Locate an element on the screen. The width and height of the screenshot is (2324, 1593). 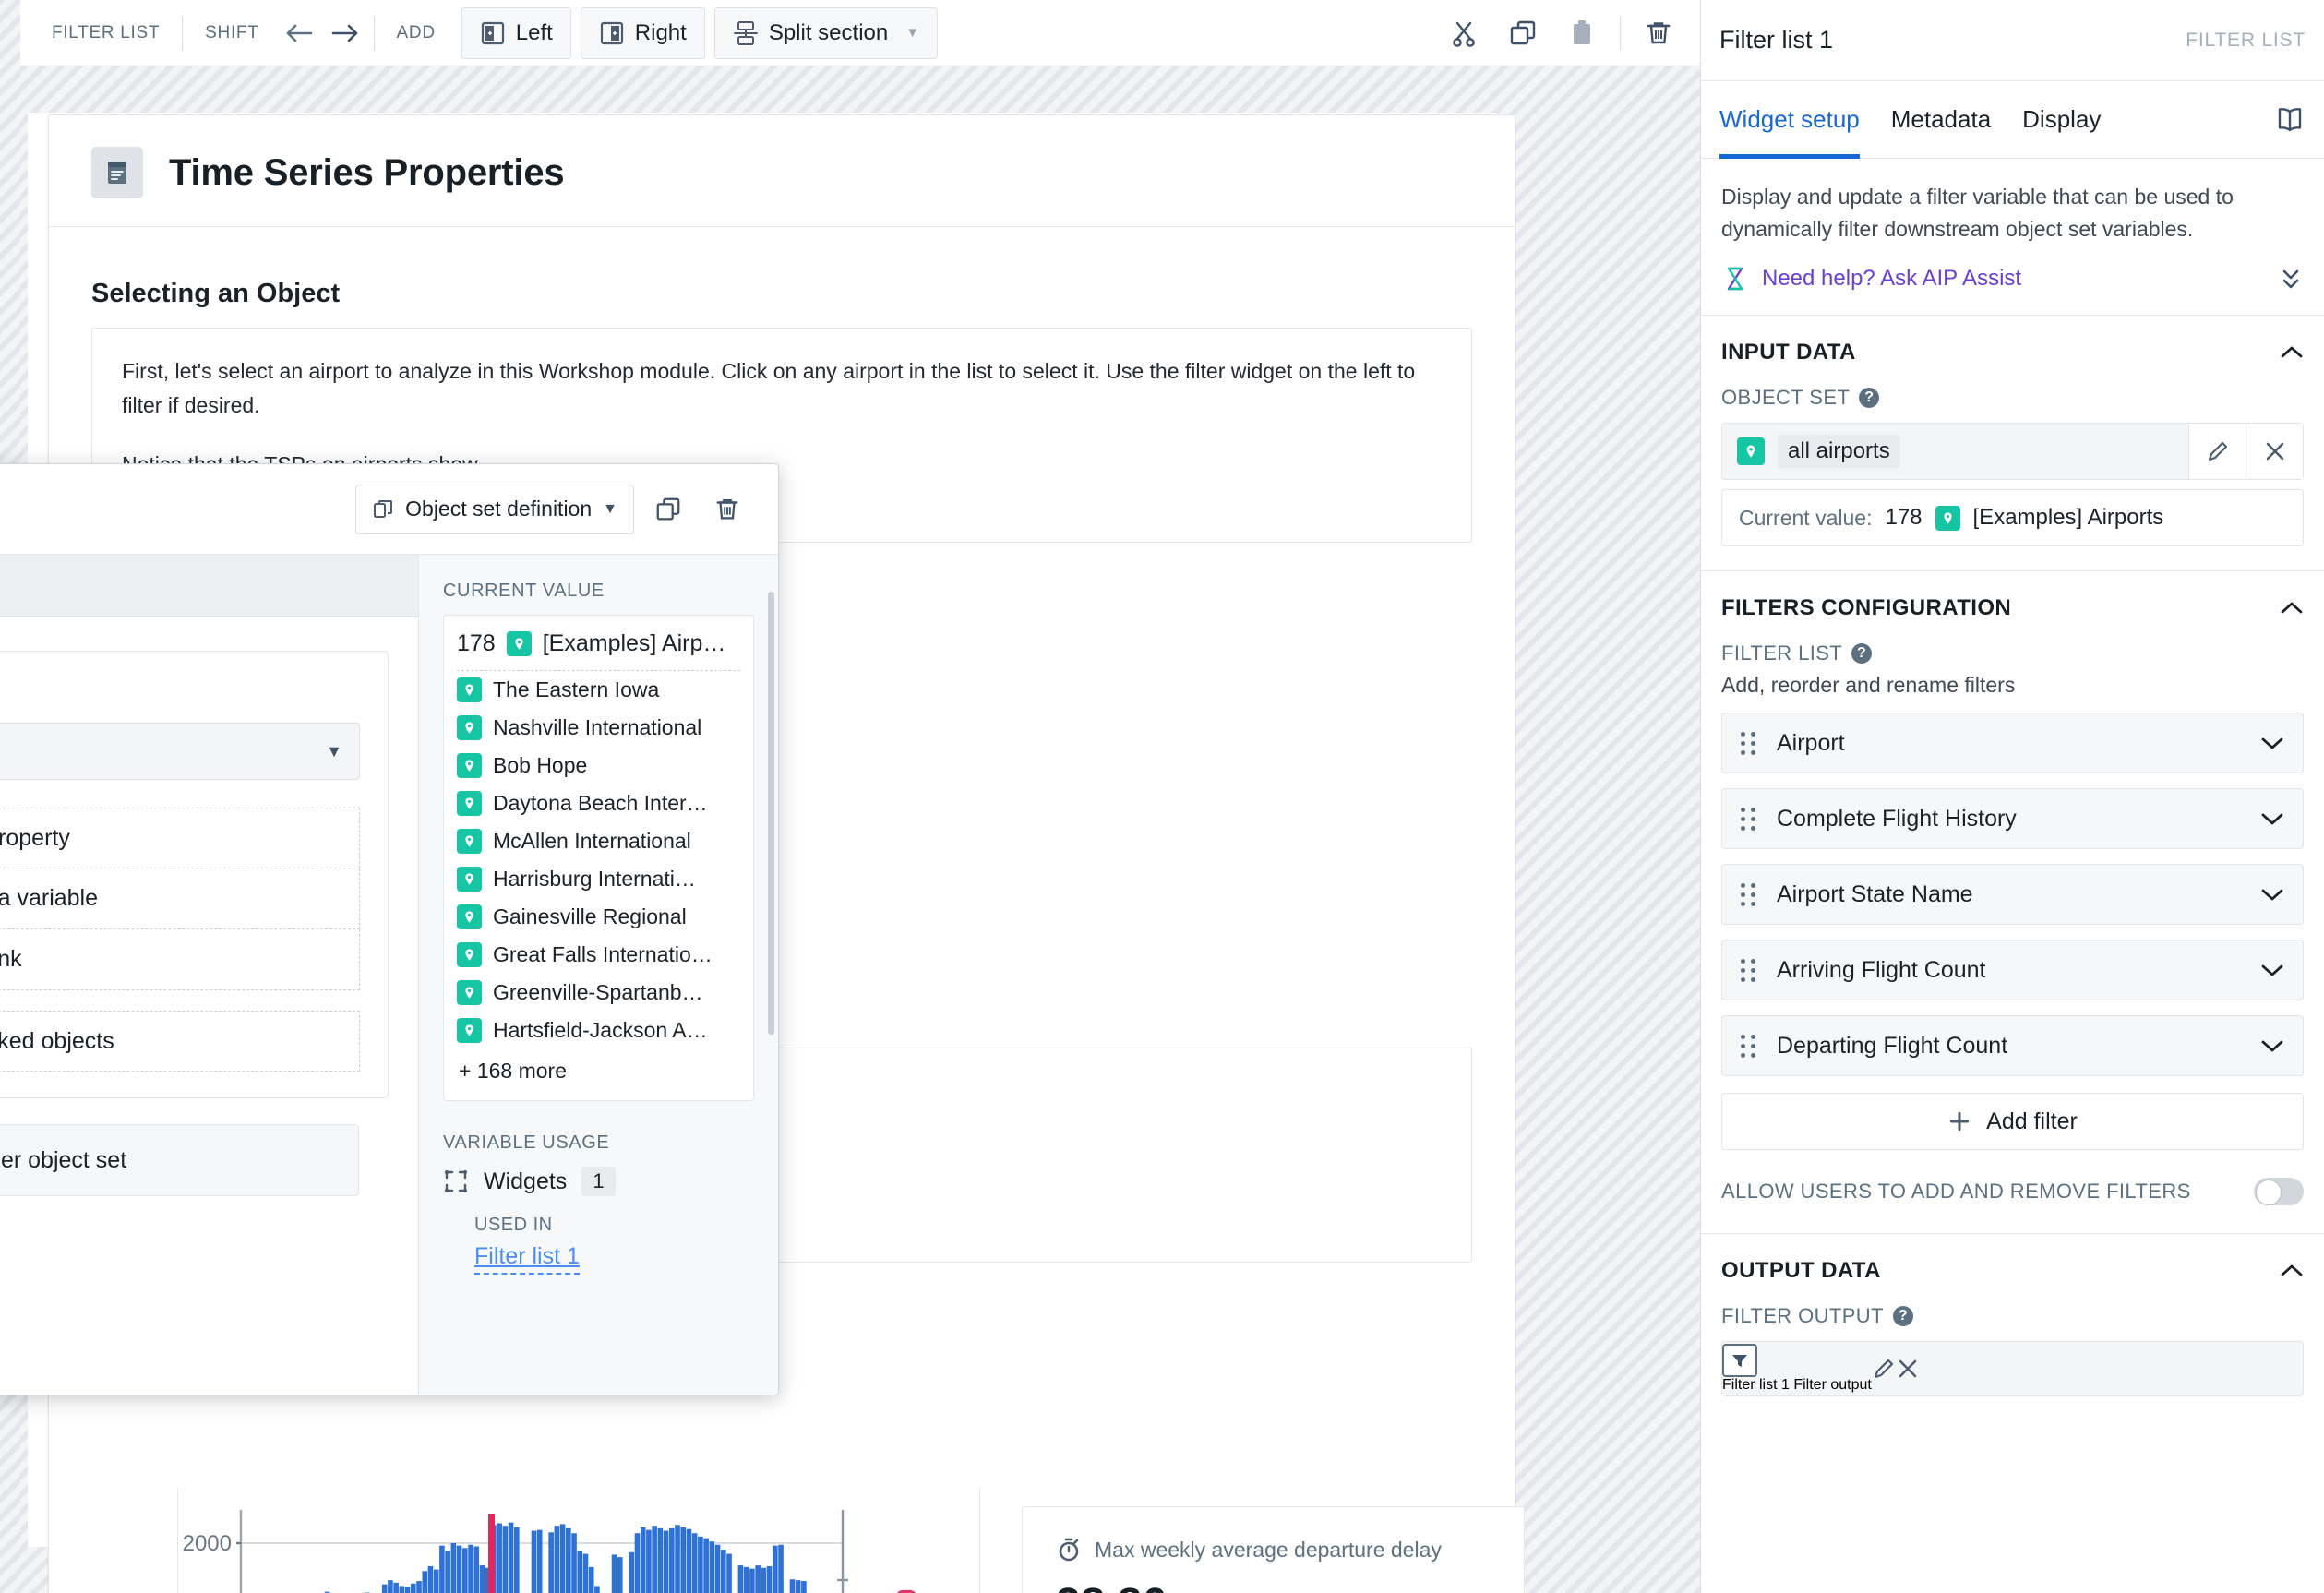
current-value-count: 178 is located at coordinates (476, 643).